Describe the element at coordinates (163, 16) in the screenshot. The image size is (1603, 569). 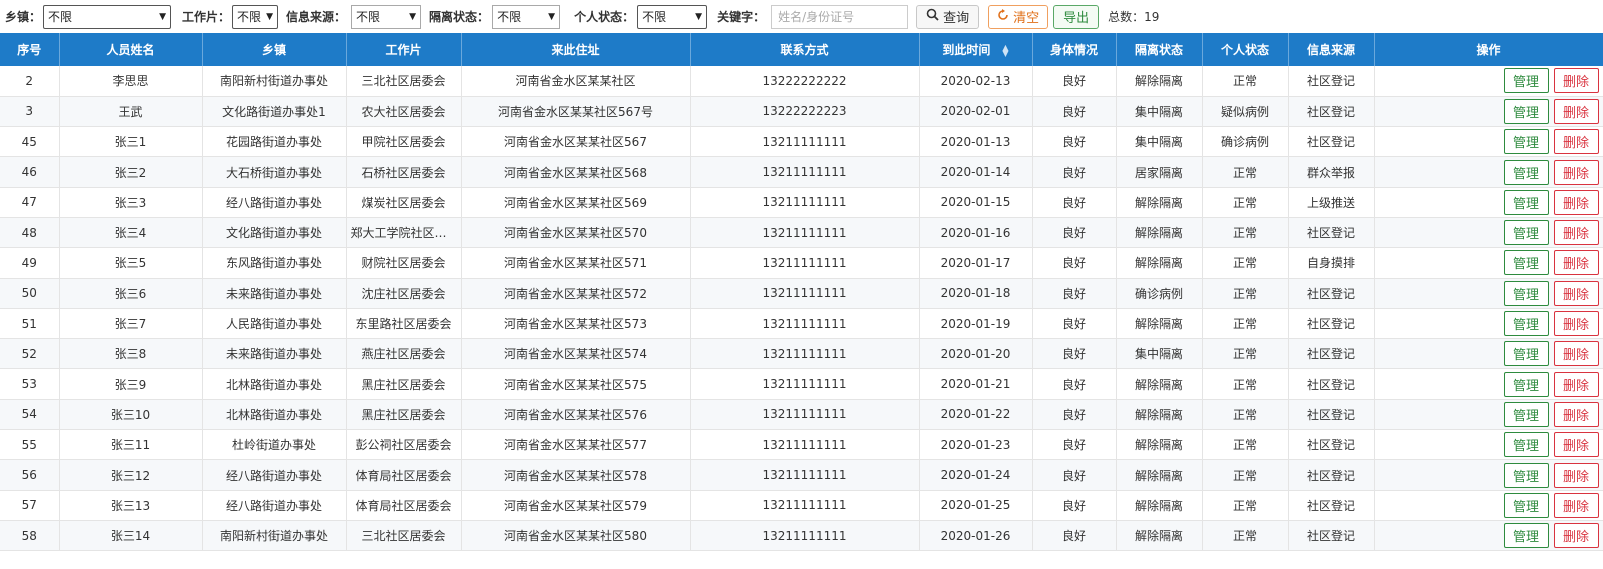
I see `chevron-down-icon: ▼` at that location.